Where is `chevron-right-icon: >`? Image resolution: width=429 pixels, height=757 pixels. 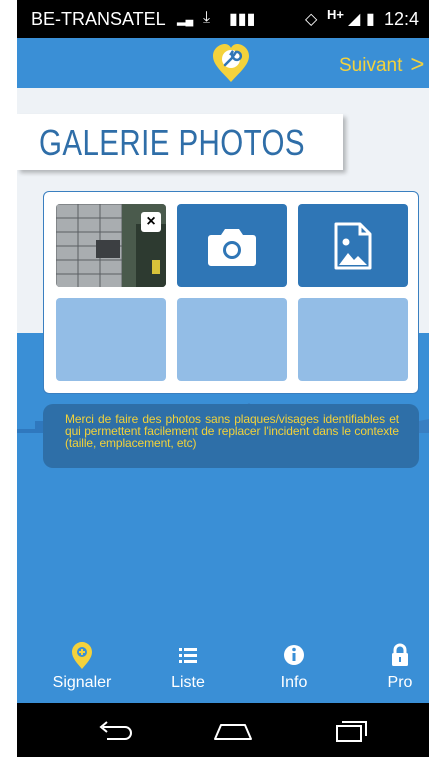 chevron-right-icon: > is located at coordinates (417, 64).